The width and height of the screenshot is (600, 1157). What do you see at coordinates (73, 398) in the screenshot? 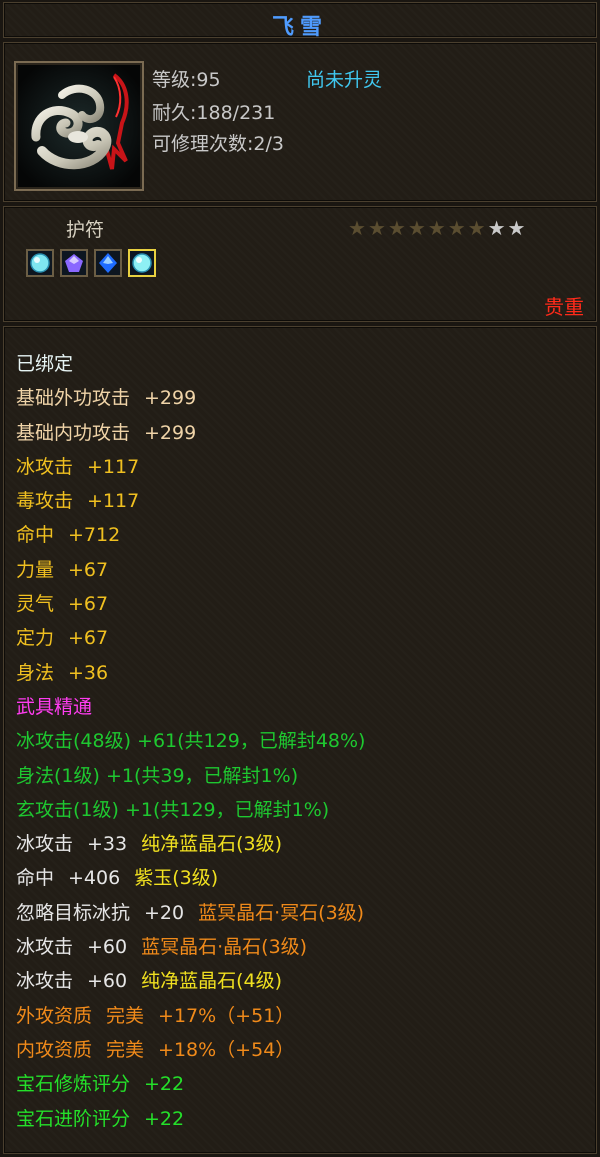
I see `stat-label: 基础外功攻击` at bounding box center [73, 398].